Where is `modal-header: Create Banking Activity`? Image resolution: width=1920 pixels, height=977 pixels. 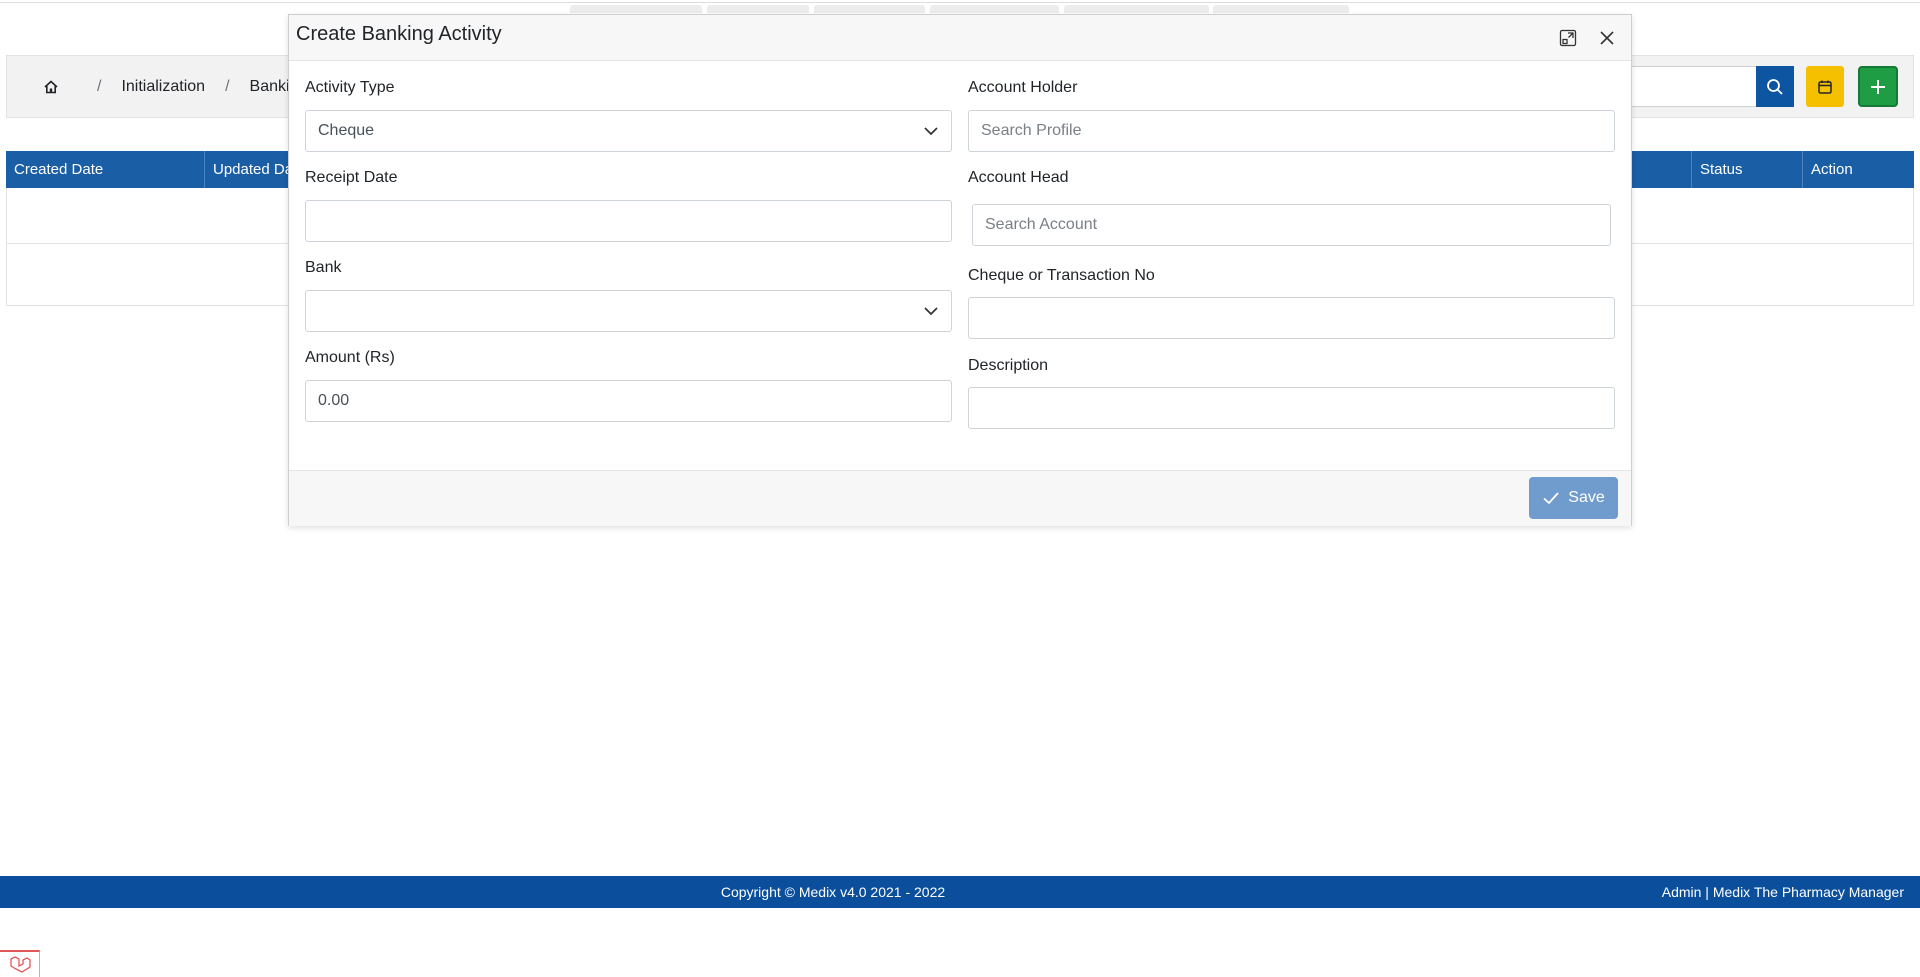
modal-header: Create Banking Activity is located at coordinates (960, 38).